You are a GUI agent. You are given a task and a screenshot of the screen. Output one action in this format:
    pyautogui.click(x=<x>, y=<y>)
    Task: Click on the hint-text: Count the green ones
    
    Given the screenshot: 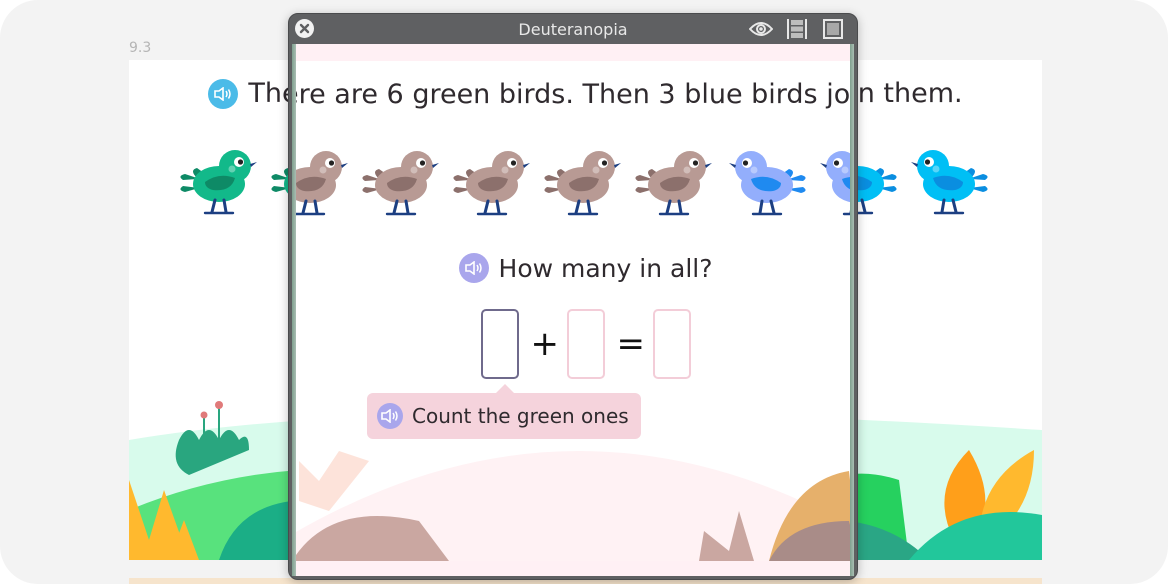 What is the action you would take?
    pyautogui.click(x=520, y=416)
    